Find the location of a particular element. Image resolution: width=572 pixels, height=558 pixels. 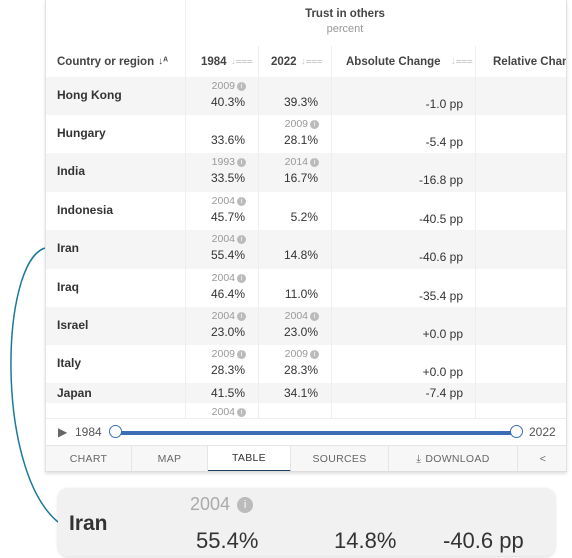

iran-callout: Iran 2004 i 55.4% 14.8% -40.6 pp is located at coordinates (306, 522).